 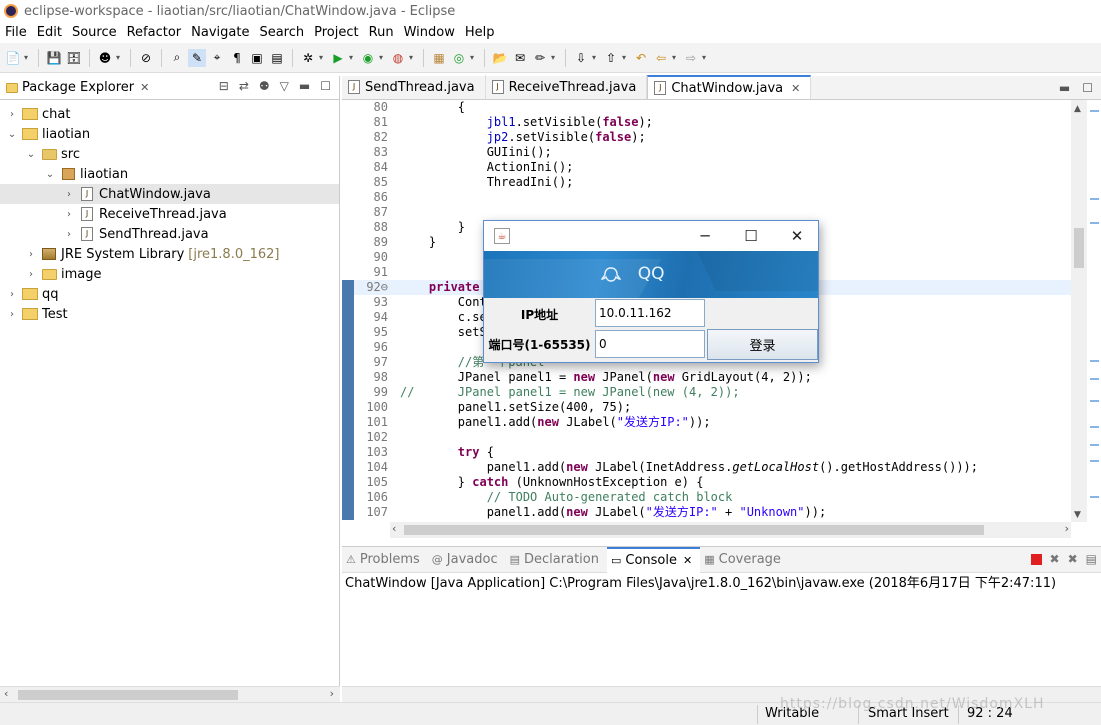 I want to click on code-line: 103 try {, so click(x=721, y=452).